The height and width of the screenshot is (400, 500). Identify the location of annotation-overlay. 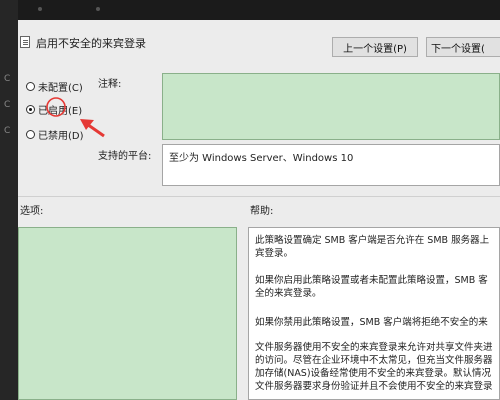
(75, 117).